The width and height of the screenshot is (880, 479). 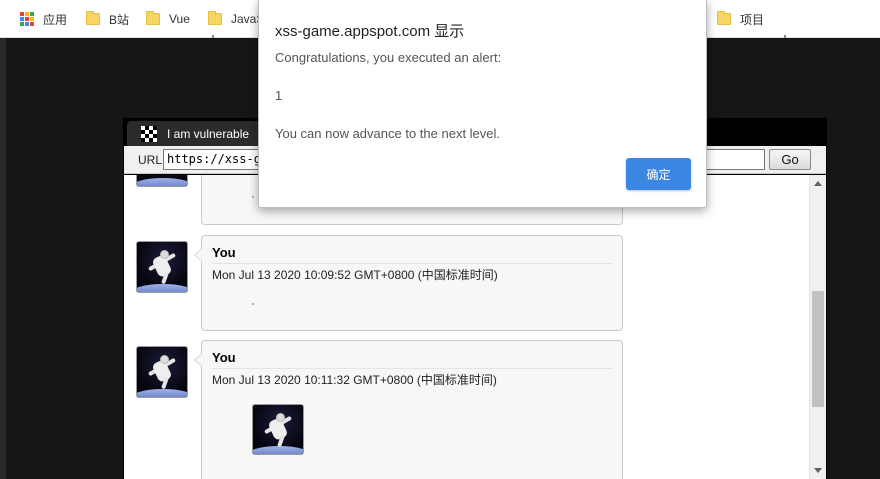 What do you see at coordinates (150, 160) in the screenshot?
I see `url-label: URL` at bounding box center [150, 160].